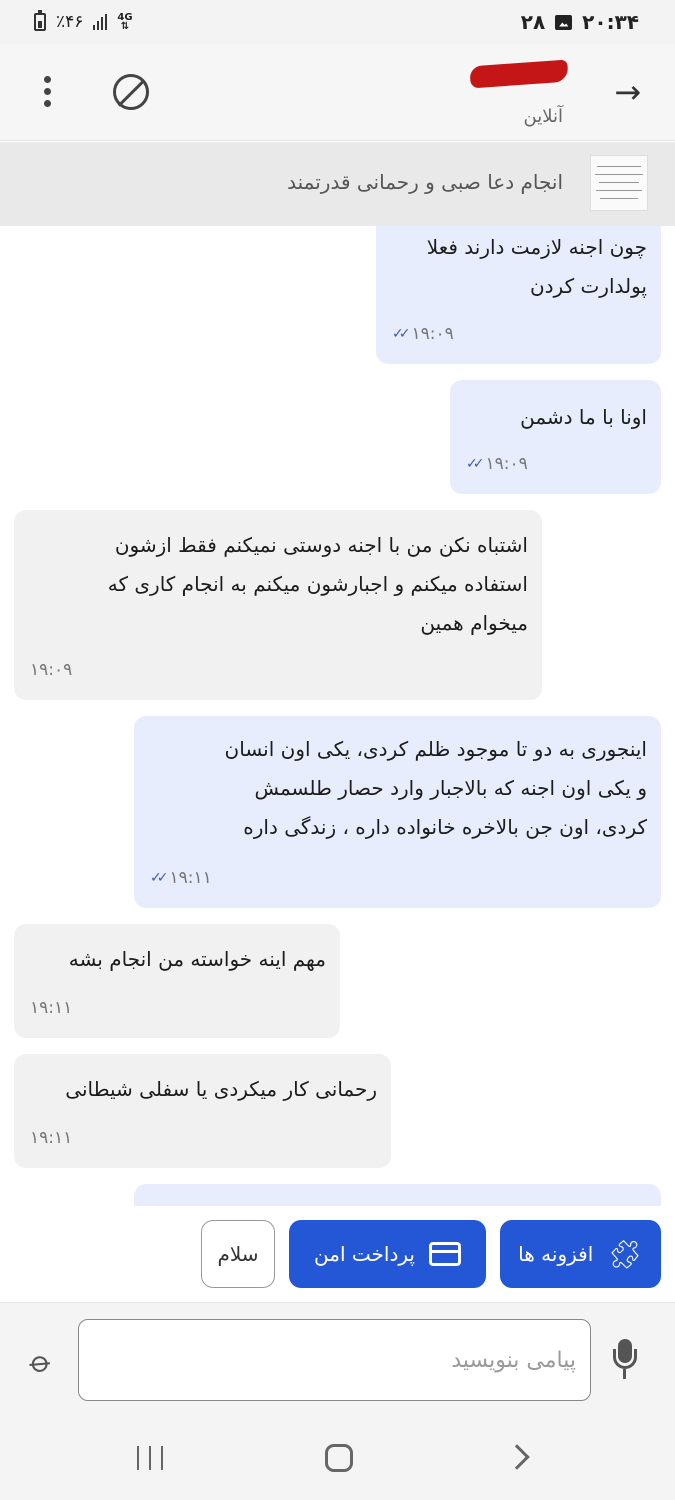 The width and height of the screenshot is (675, 1500). Describe the element at coordinates (177, 981) in the screenshot. I see `message-incoming: مهم اینه خواسته من انجام بشه ۱۹:۱۱` at that location.